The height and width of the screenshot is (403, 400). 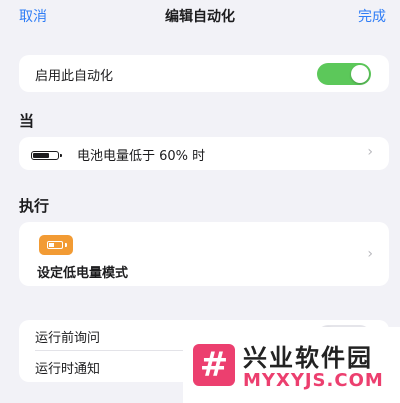 I want to click on low-power-battery-icon, so click(x=56, y=245).